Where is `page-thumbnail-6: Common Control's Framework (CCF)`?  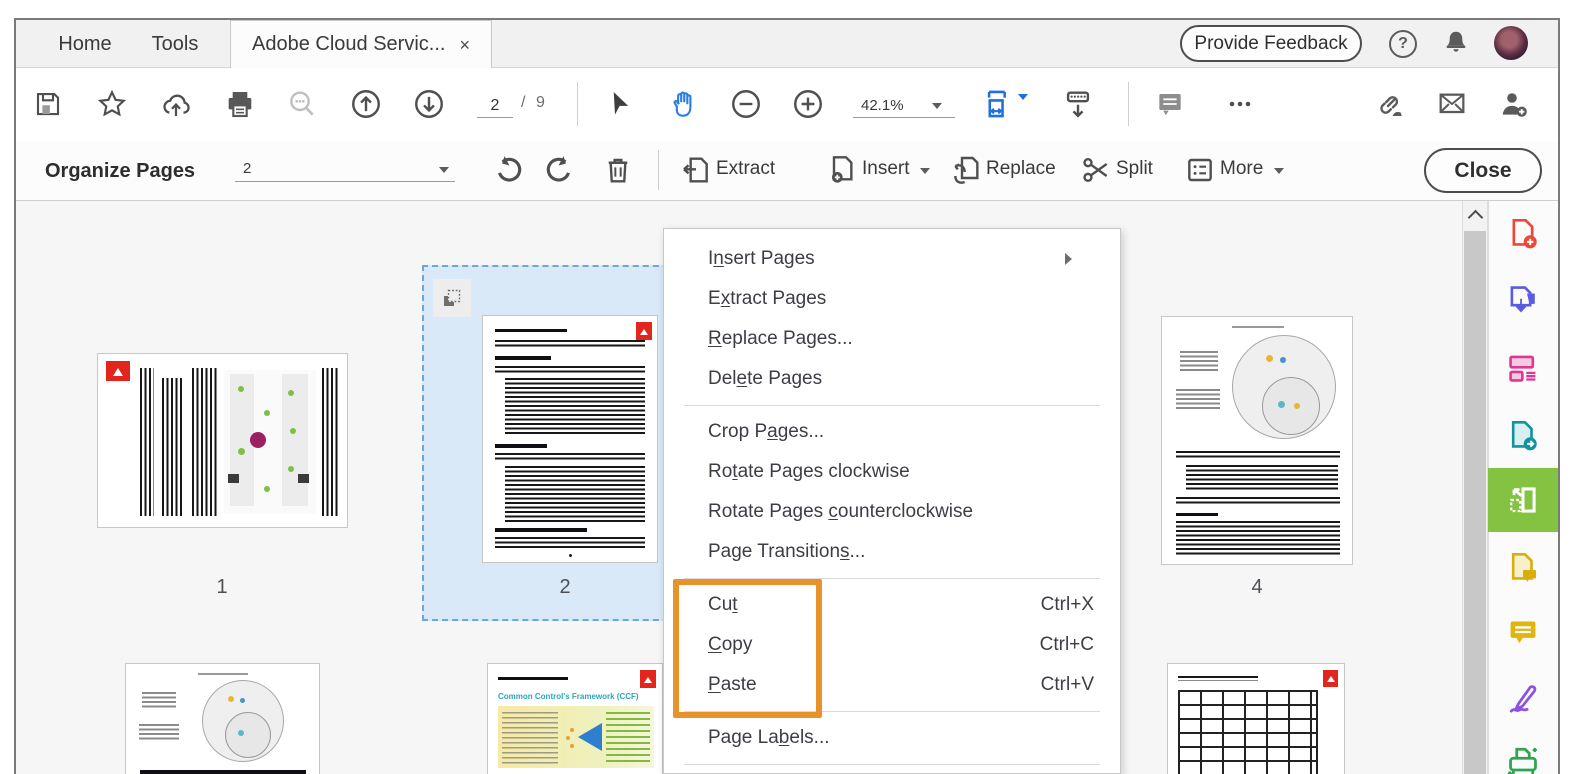 page-thumbnail-6: Common Control's Framework (CCF) is located at coordinates (575, 718).